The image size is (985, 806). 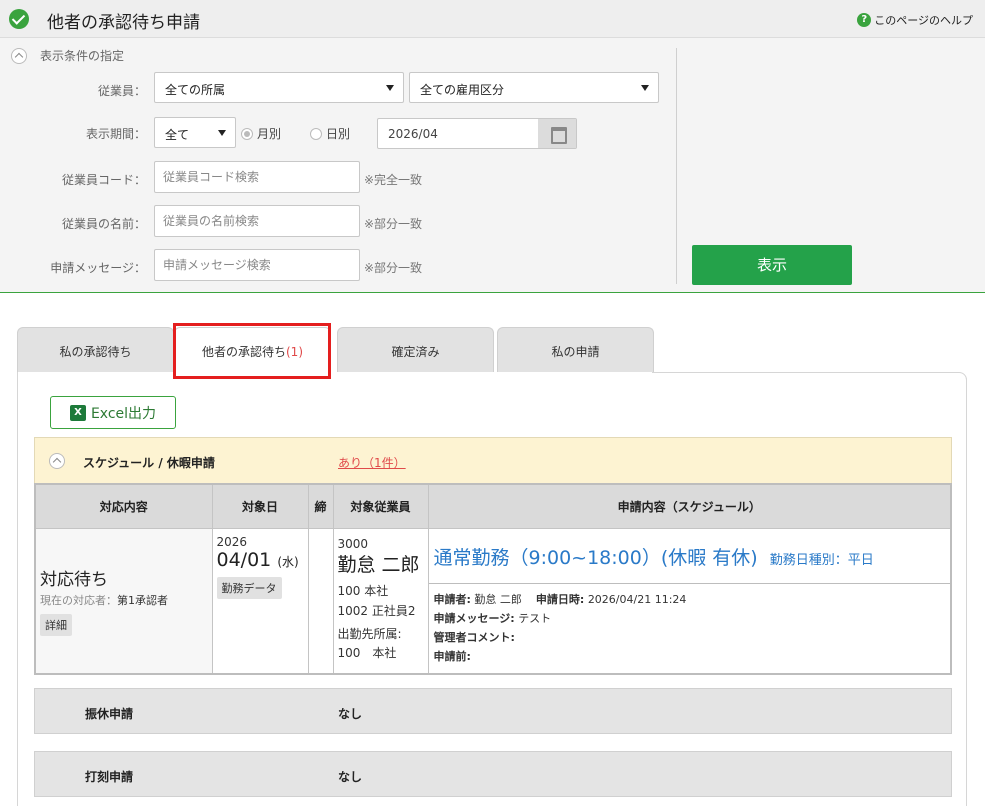 I want to click on tab-confirmed: 確定済み, so click(x=415, y=349).